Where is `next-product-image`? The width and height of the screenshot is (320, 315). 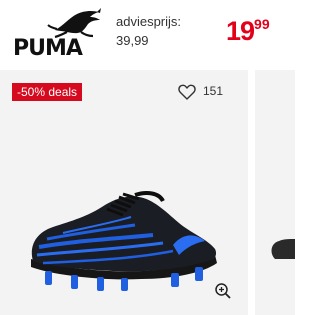 next-product-image is located at coordinates (280, 250).